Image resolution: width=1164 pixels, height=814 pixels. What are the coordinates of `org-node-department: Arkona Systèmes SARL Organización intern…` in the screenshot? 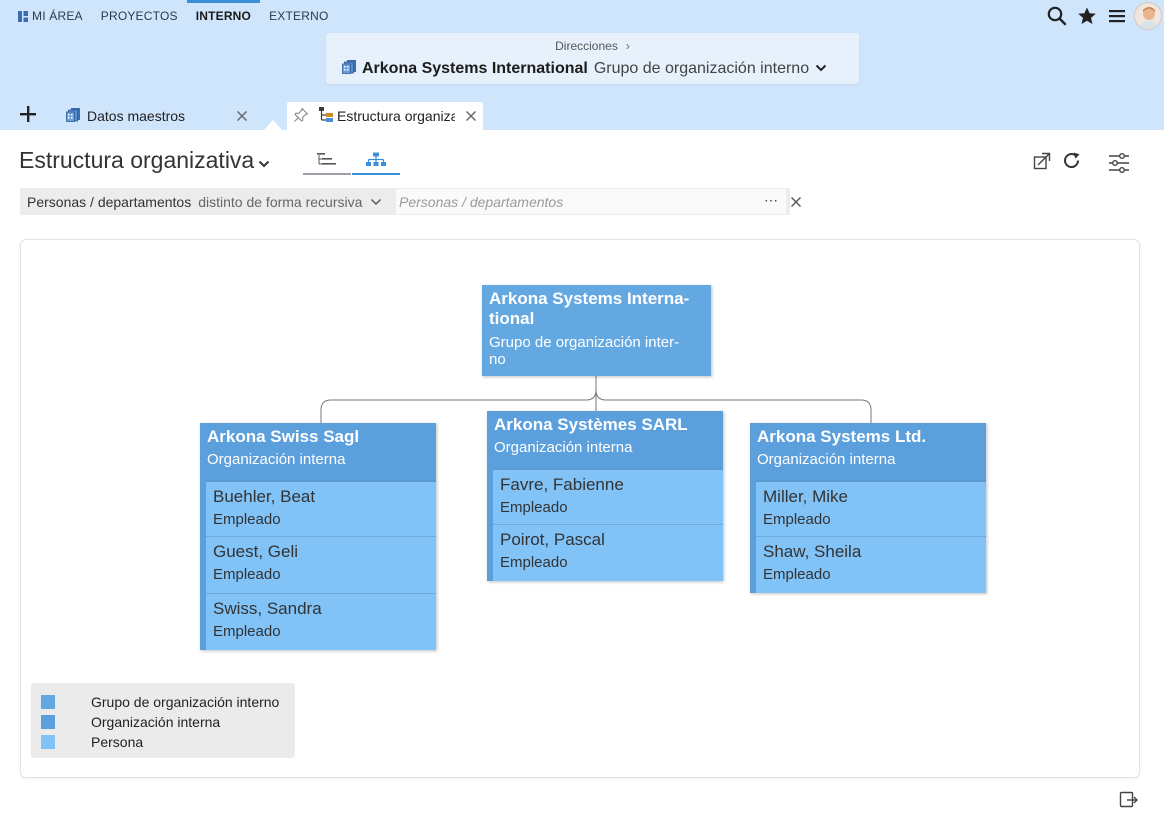 It's located at (605, 496).